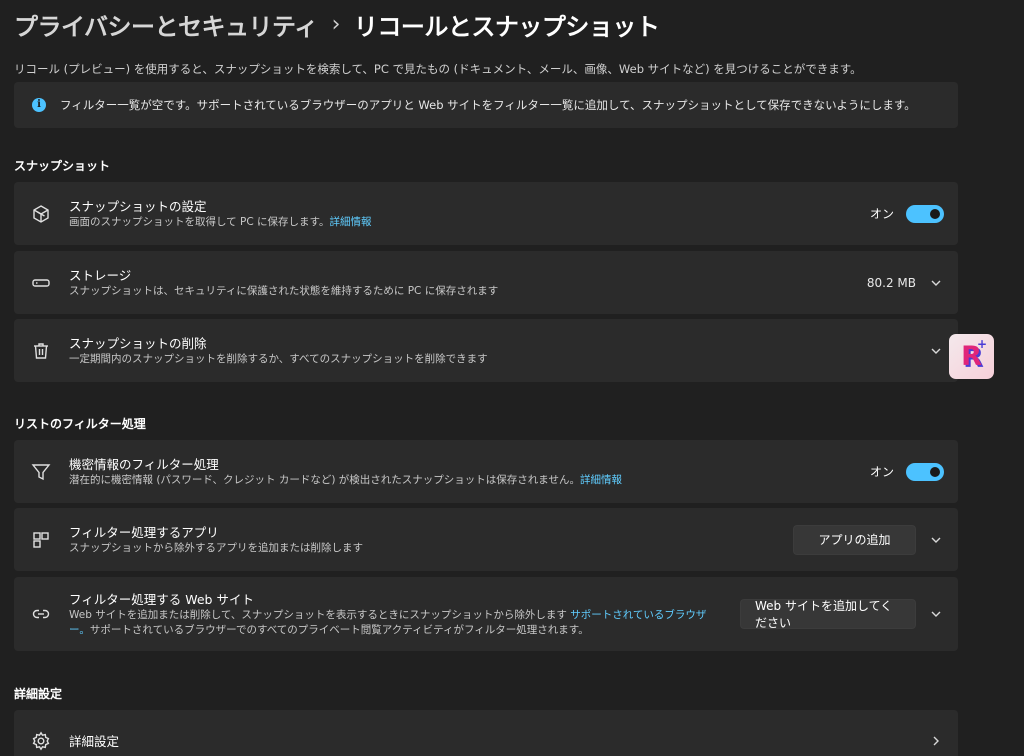  What do you see at coordinates (350, 222) in the screenshot?
I see `snapshot-settings-learn-more-link: 詳細情報` at bounding box center [350, 222].